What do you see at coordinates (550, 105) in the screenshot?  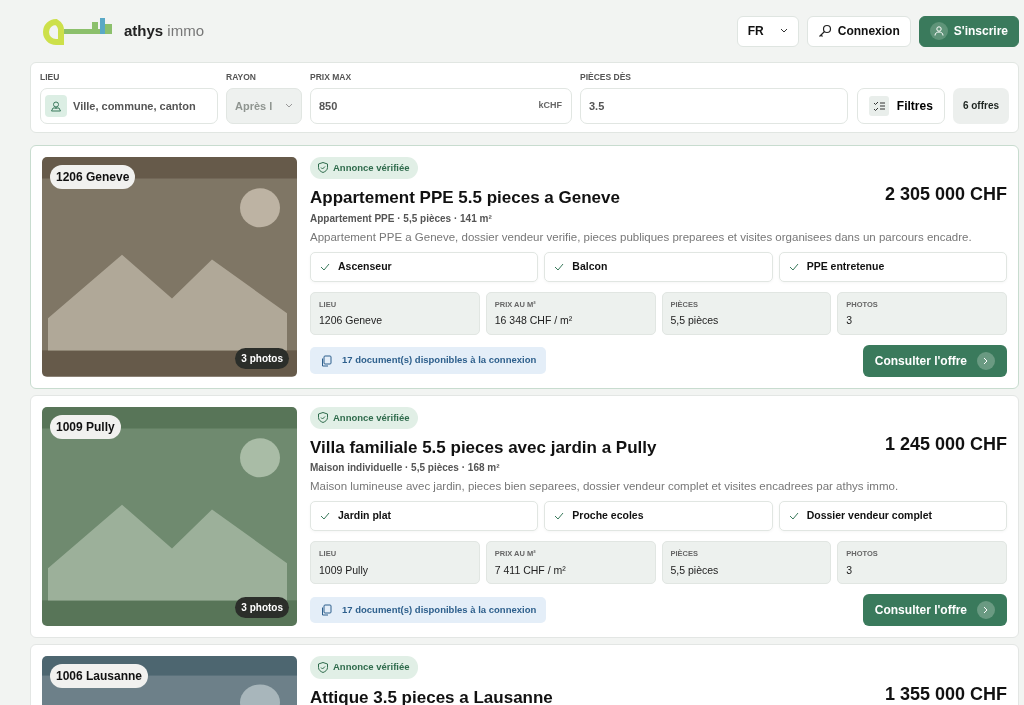 I see `unit-label: kCHF` at bounding box center [550, 105].